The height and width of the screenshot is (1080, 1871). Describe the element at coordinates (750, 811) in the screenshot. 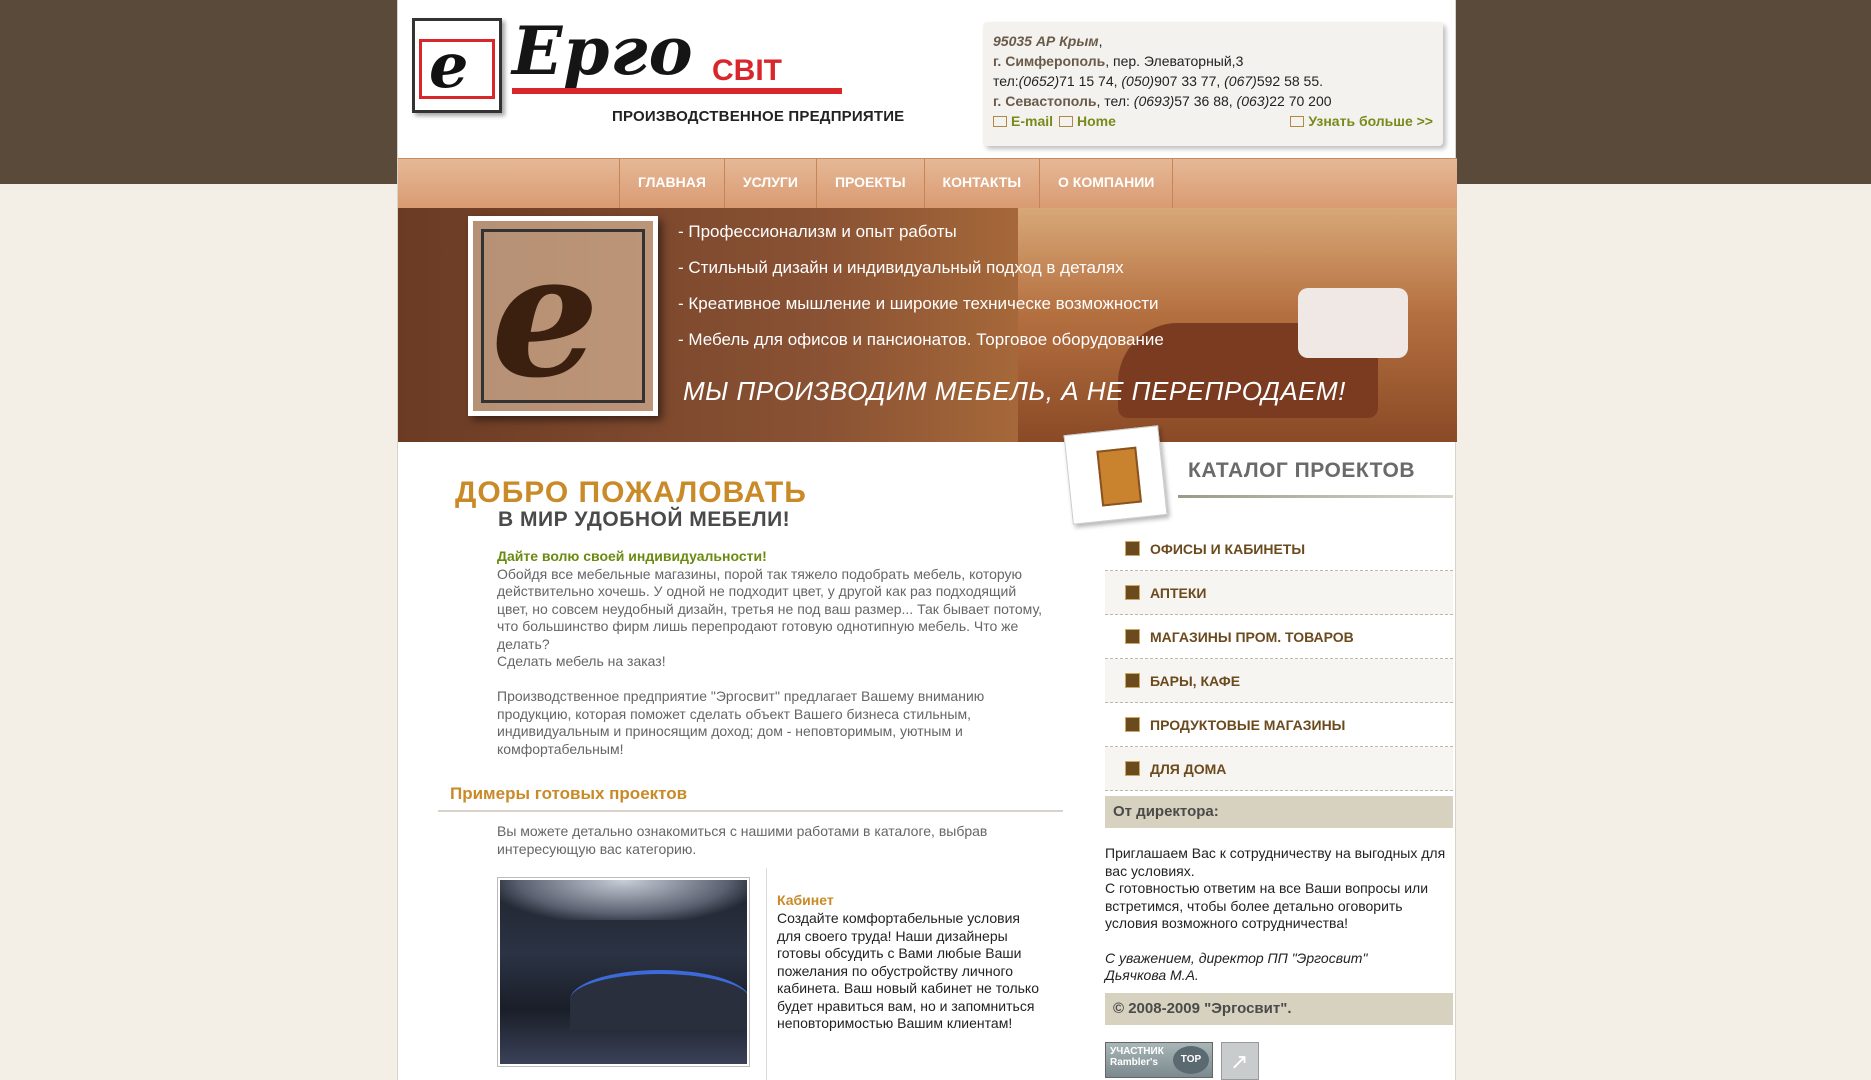

I see `examples-divider` at that location.